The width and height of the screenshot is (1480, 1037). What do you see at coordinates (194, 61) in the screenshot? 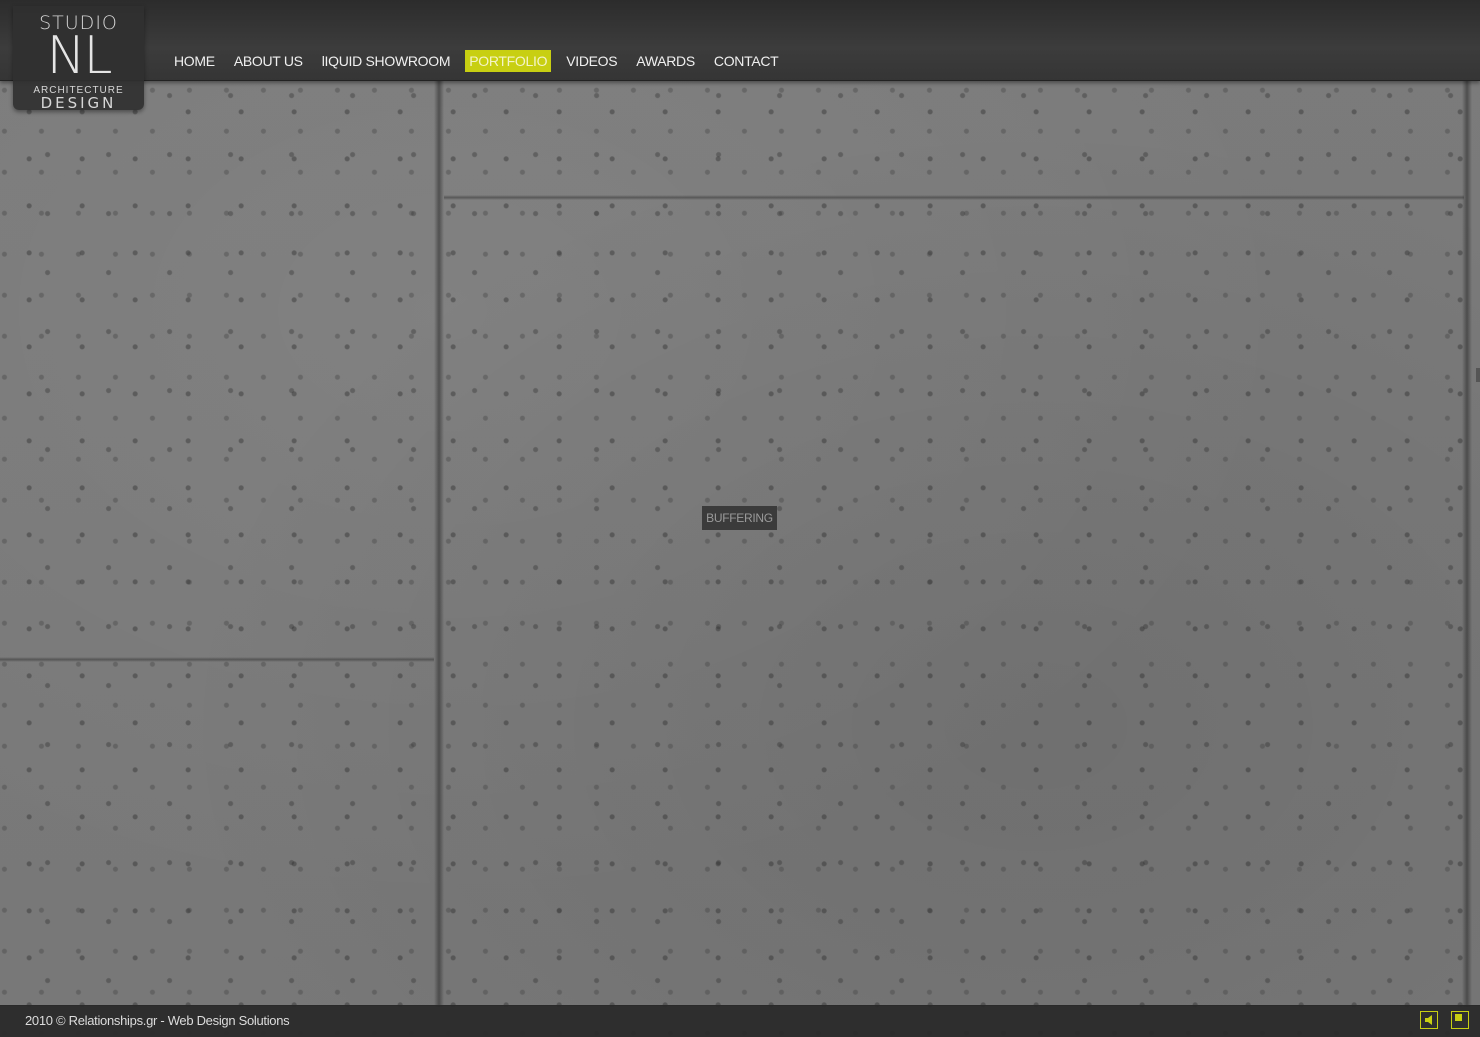
I see `nav-item-home: HOME` at bounding box center [194, 61].